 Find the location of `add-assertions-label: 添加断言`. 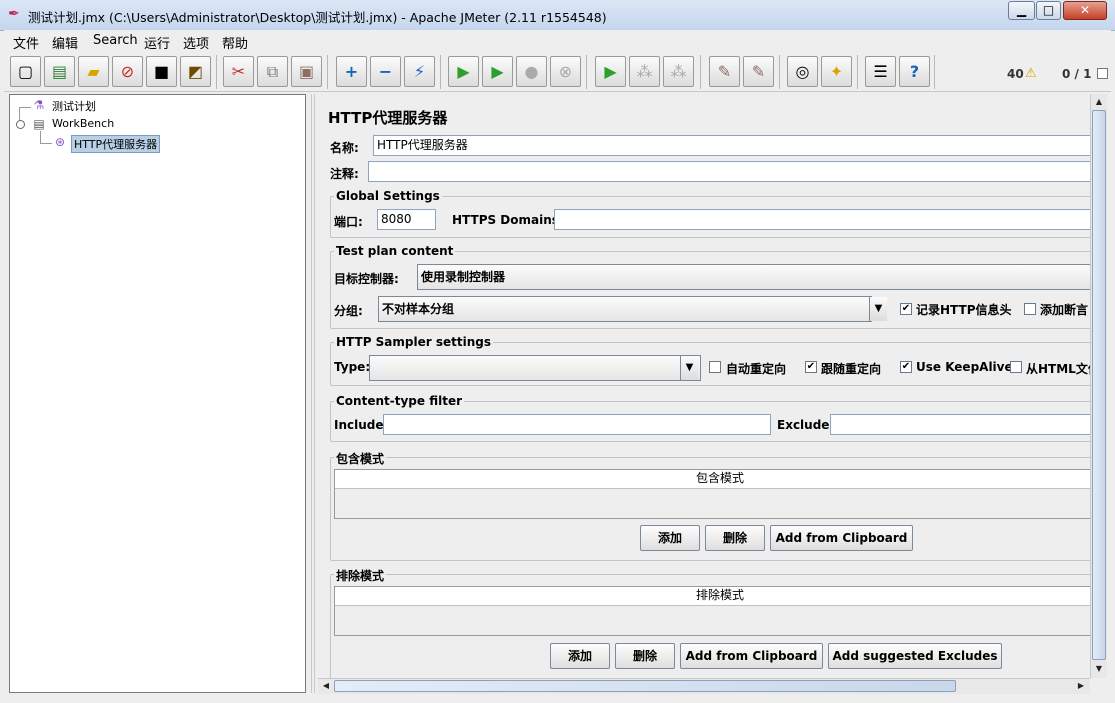

add-assertions-label: 添加断言 is located at coordinates (1064, 310).